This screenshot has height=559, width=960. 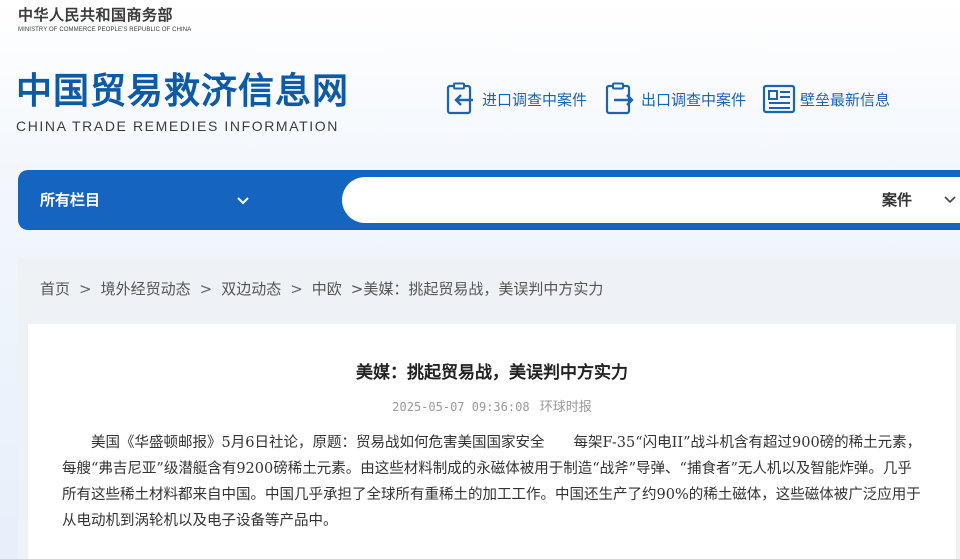 I want to click on search-box: 案件, so click(x=651, y=200).